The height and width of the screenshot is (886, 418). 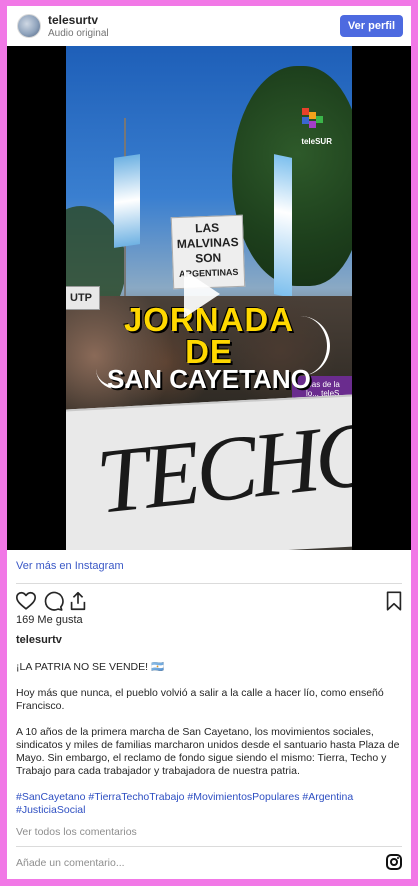 What do you see at coordinates (394, 601) in the screenshot?
I see `bookmark-icon` at bounding box center [394, 601].